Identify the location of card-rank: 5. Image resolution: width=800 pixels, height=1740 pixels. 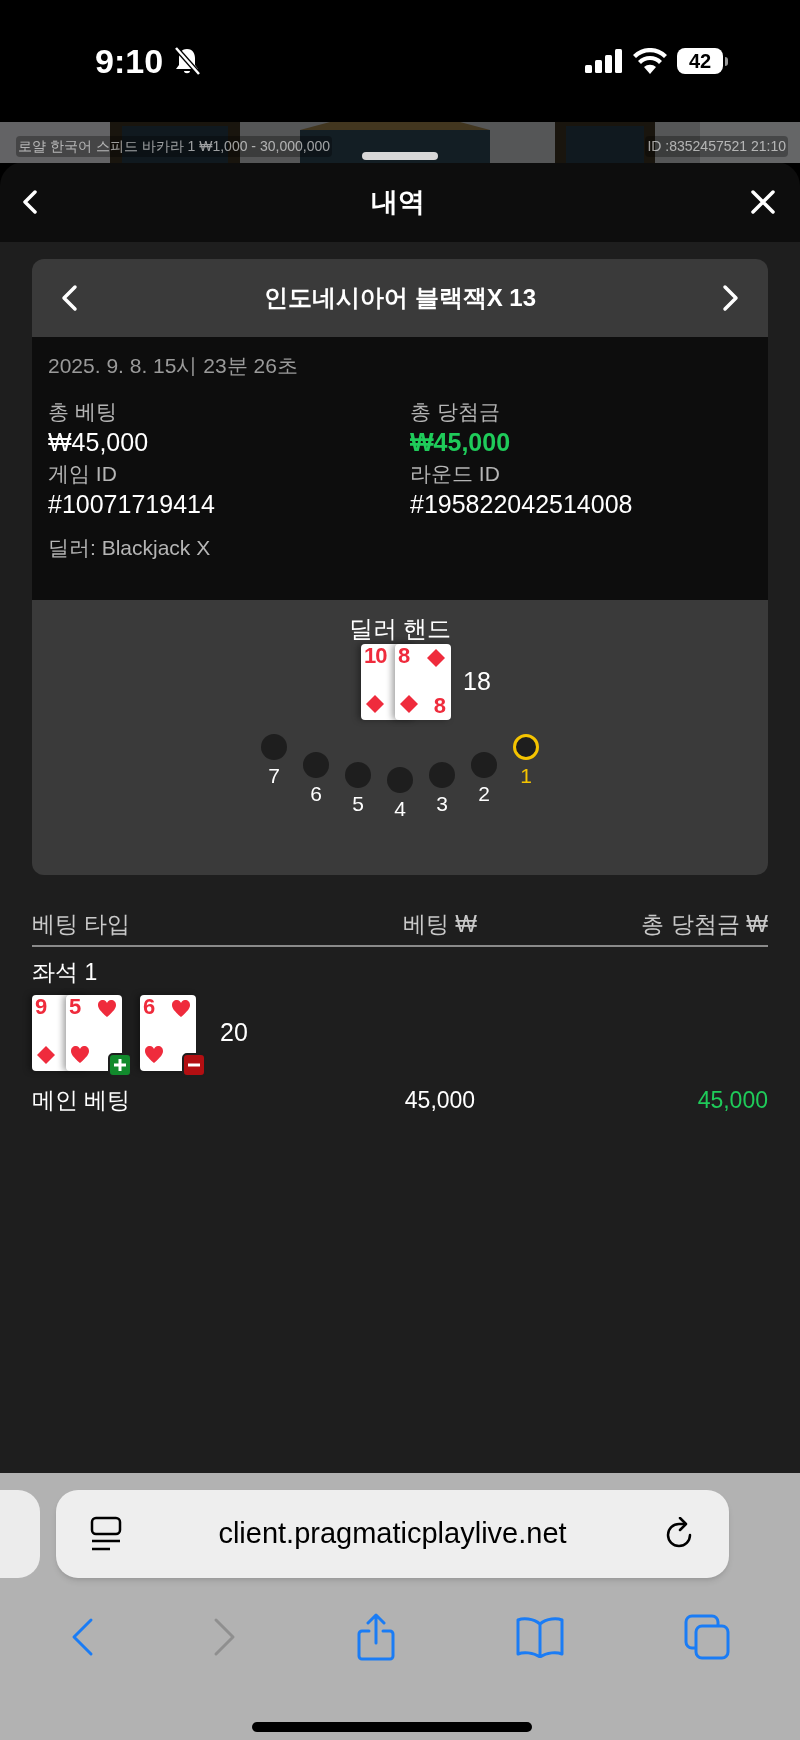
(75, 1007).